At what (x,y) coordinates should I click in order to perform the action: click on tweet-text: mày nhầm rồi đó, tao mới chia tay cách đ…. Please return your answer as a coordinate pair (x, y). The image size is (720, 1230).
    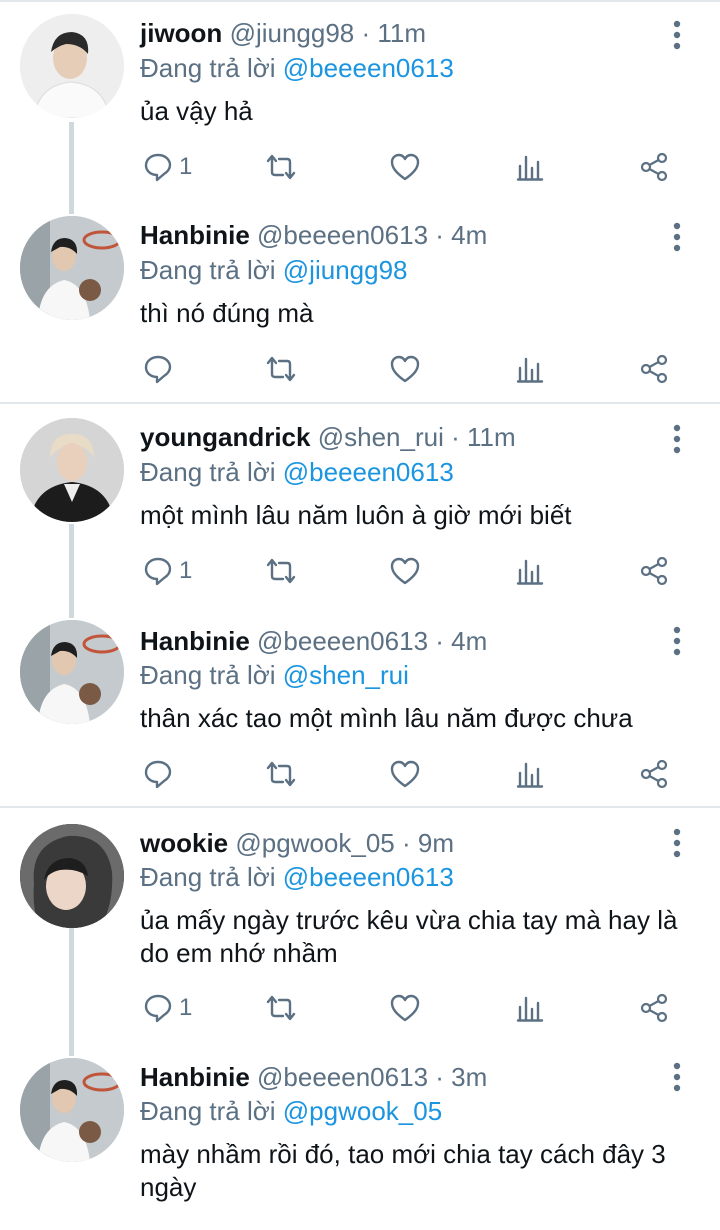
    Looking at the image, I should click on (403, 1170).